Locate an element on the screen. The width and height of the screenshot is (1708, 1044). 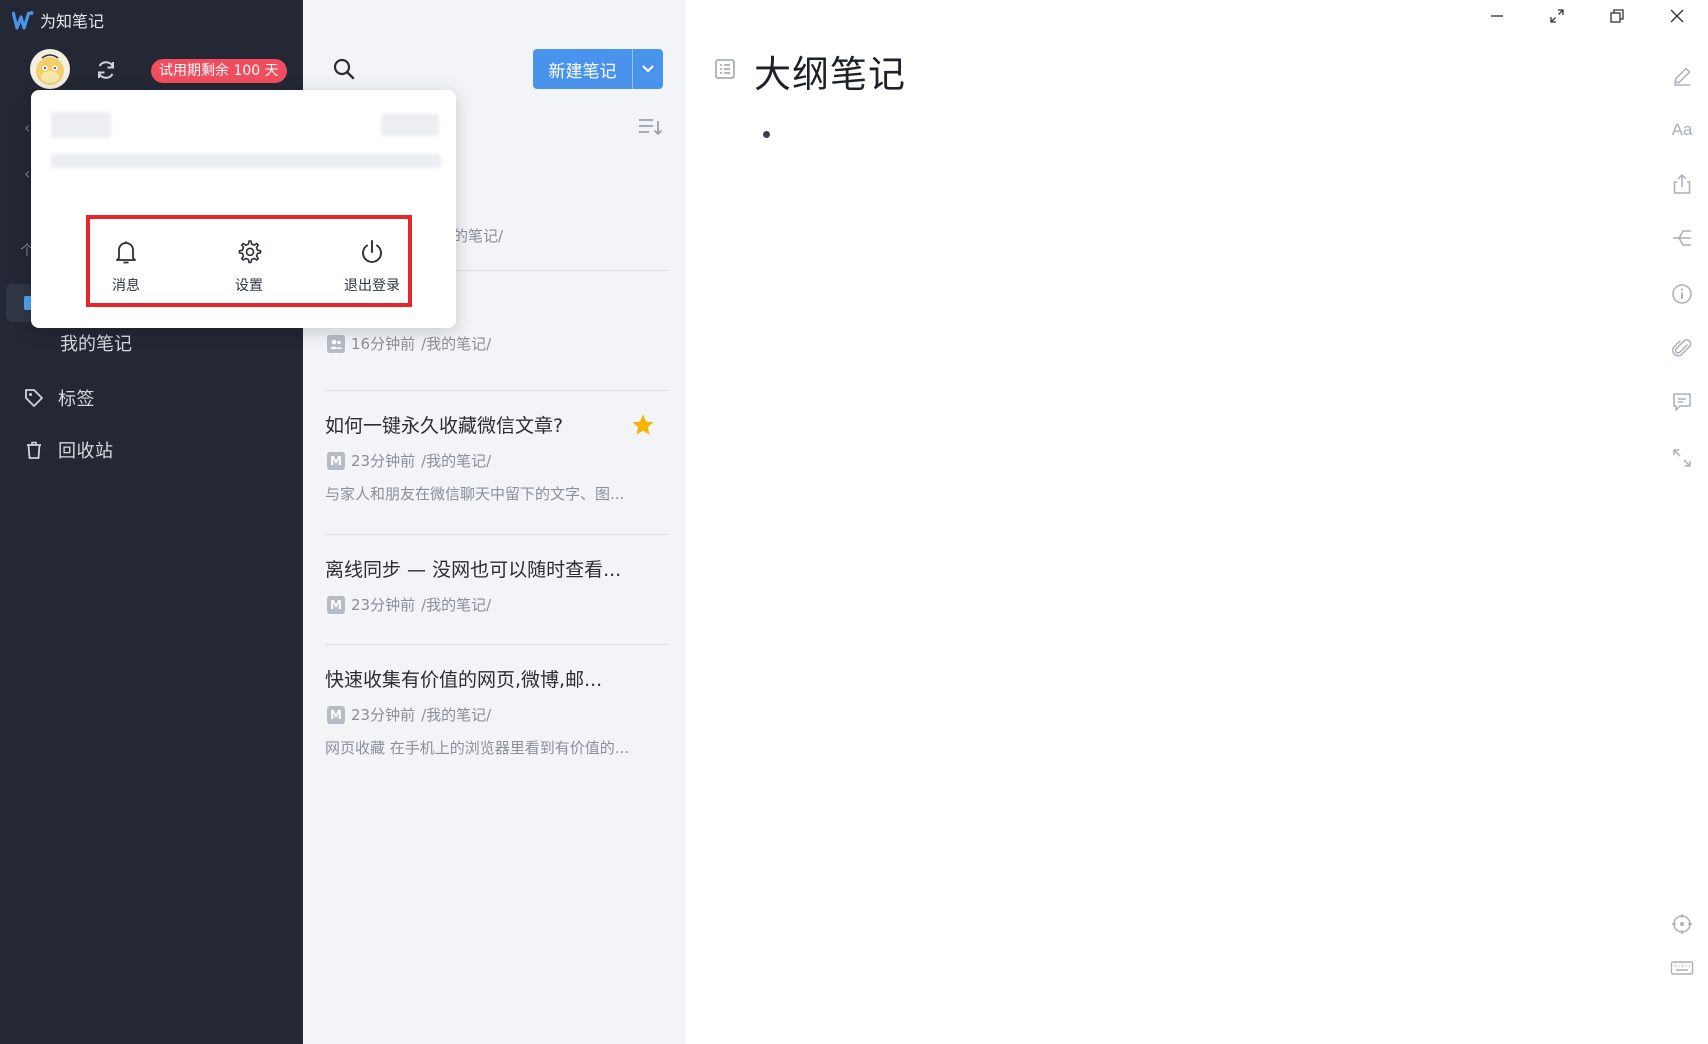
keyboard-icon is located at coordinates (1682, 968).